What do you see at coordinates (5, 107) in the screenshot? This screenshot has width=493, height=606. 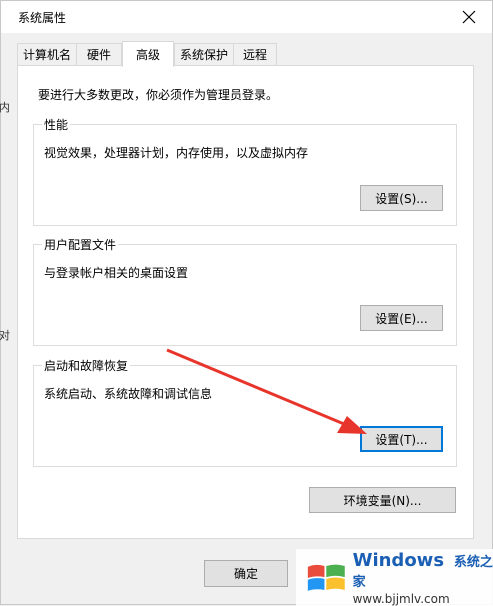 I see `edge-text: 内` at bounding box center [5, 107].